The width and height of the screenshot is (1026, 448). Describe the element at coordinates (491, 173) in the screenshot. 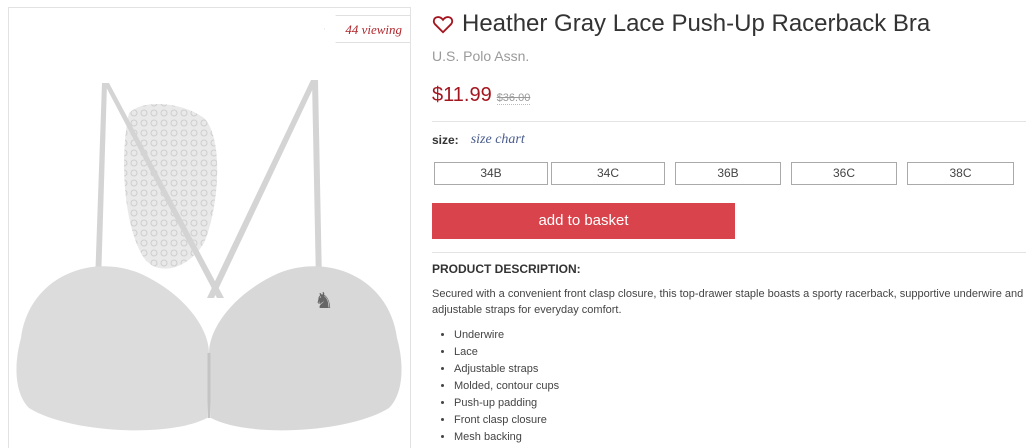

I see `size-option: 34B` at that location.